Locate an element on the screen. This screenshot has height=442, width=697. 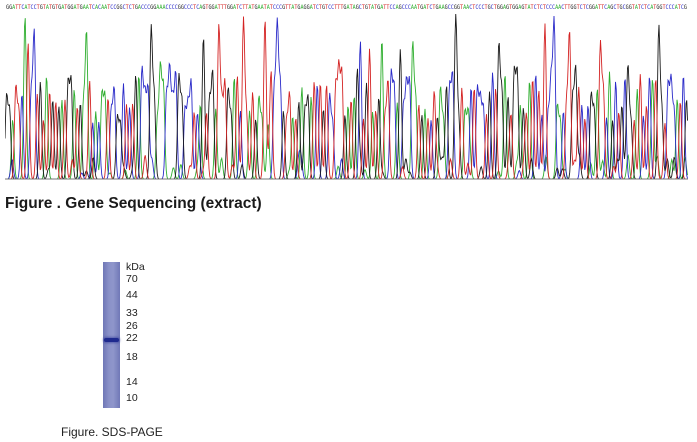
sds-page-figure-caption: Figure. SDS-PAGE is located at coordinates (112, 432).